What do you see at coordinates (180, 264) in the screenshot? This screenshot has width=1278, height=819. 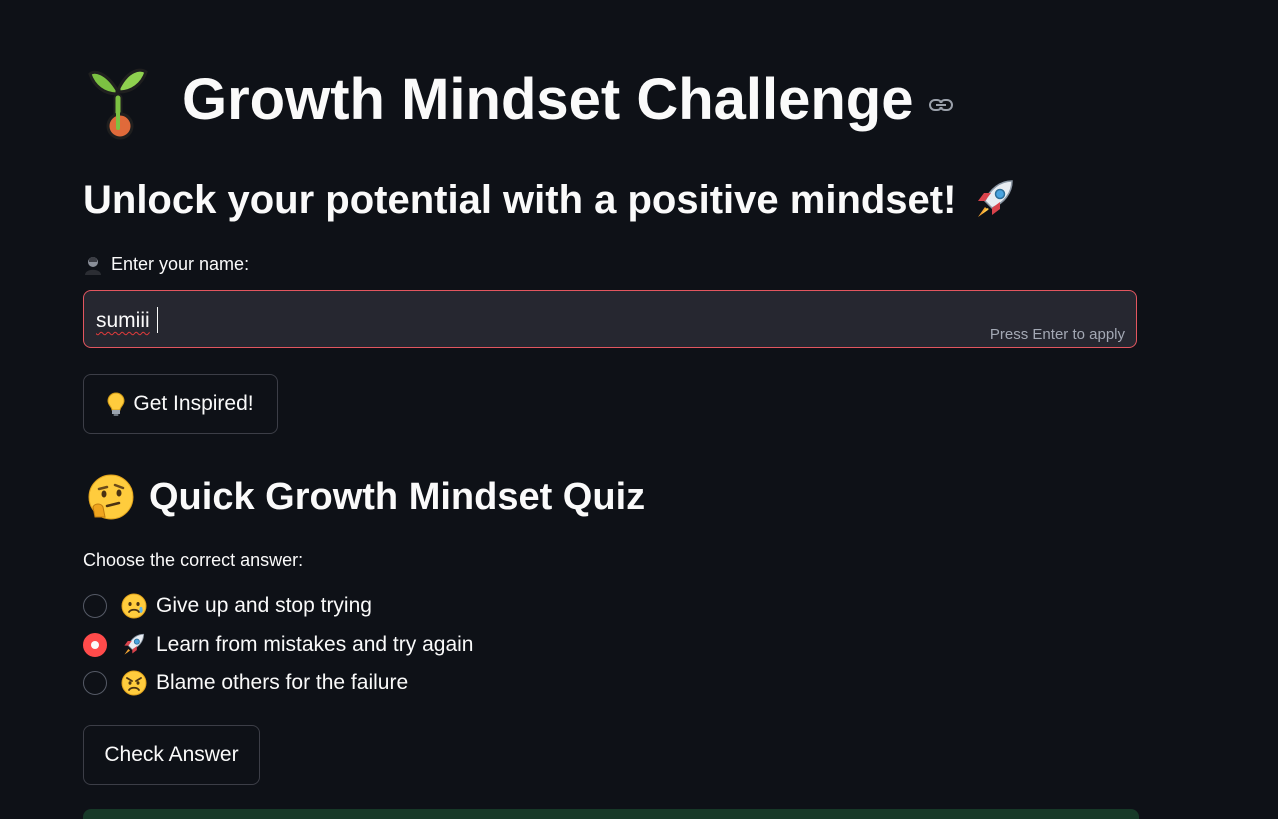 I see `name-label-text: Enter your name:` at bounding box center [180, 264].